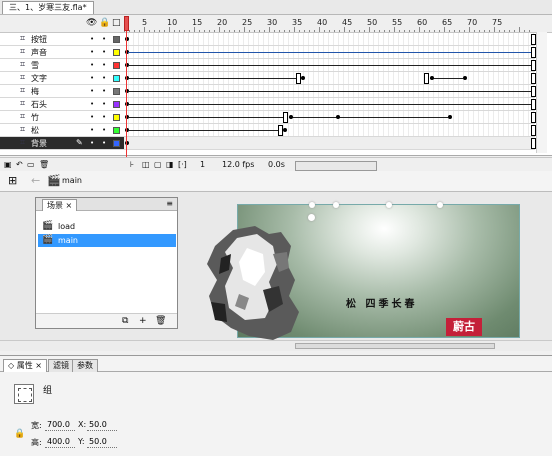 This screenshot has width=552, height=456. What do you see at coordinates (104, 23) in the screenshot?
I see `lock-icon: 🔒` at bounding box center [104, 23].